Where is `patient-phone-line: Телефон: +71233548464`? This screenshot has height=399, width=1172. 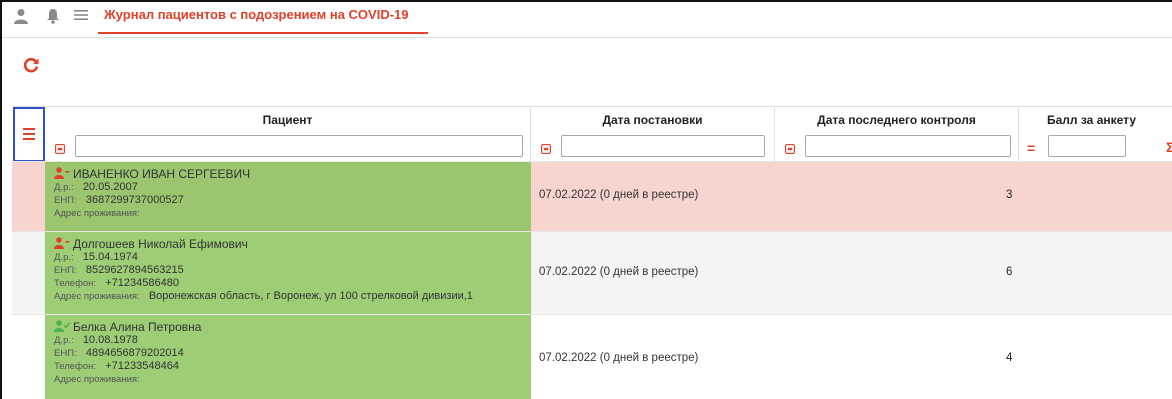 patient-phone-line: Телефон: +71233548464 is located at coordinates (292, 366).